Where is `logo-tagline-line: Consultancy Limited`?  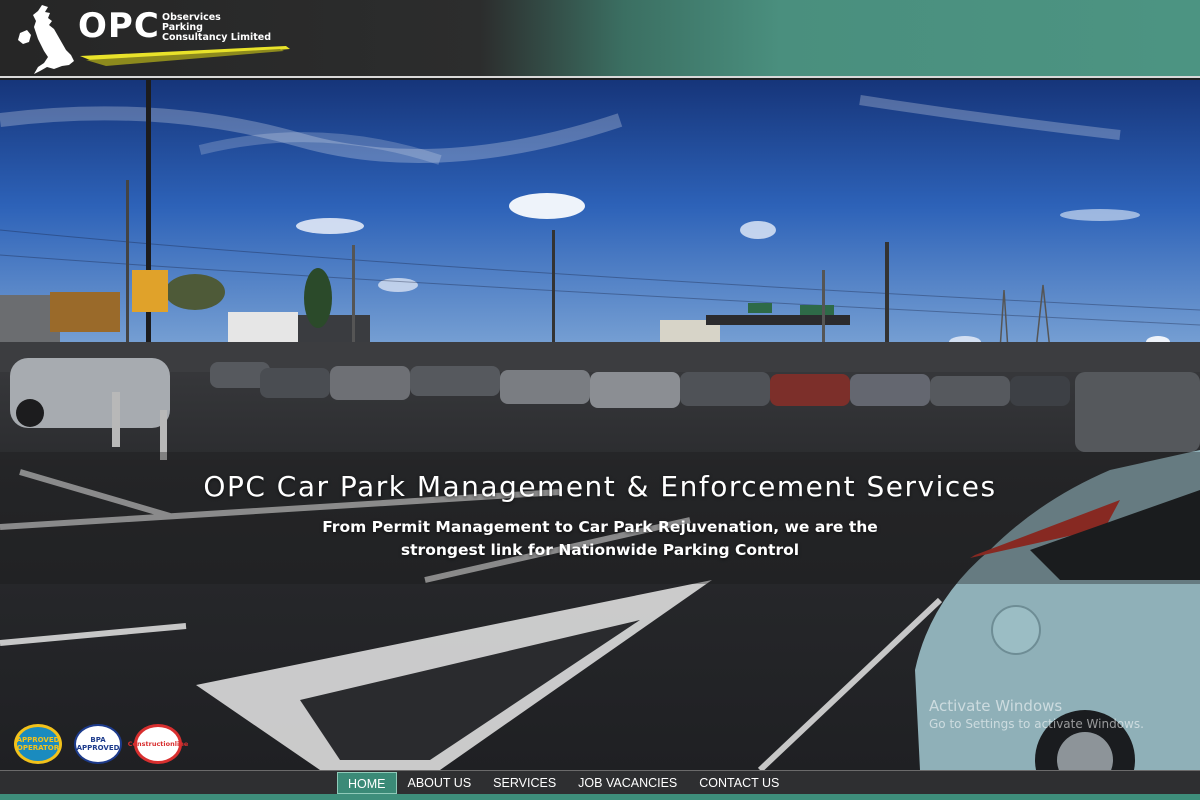 logo-tagline-line: Consultancy Limited is located at coordinates (217, 37).